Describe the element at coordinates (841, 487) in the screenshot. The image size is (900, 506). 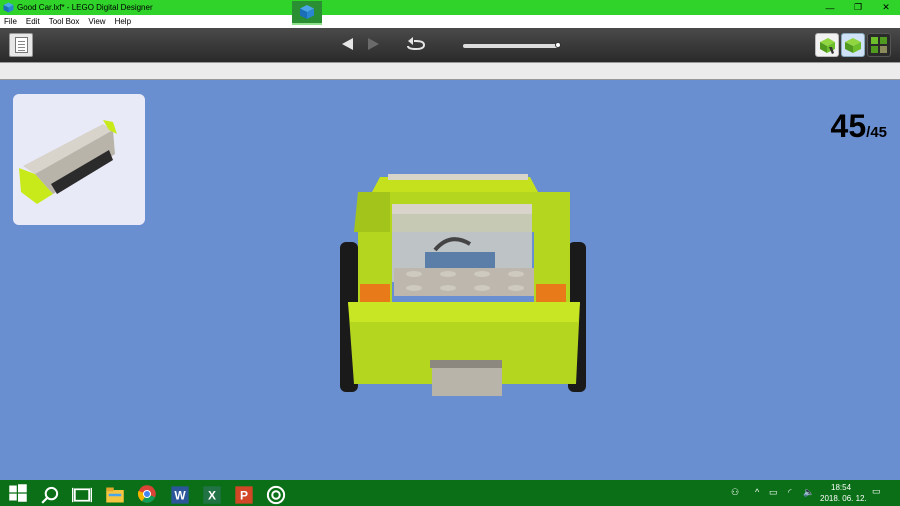
I see `clock-time: 18:54` at that location.